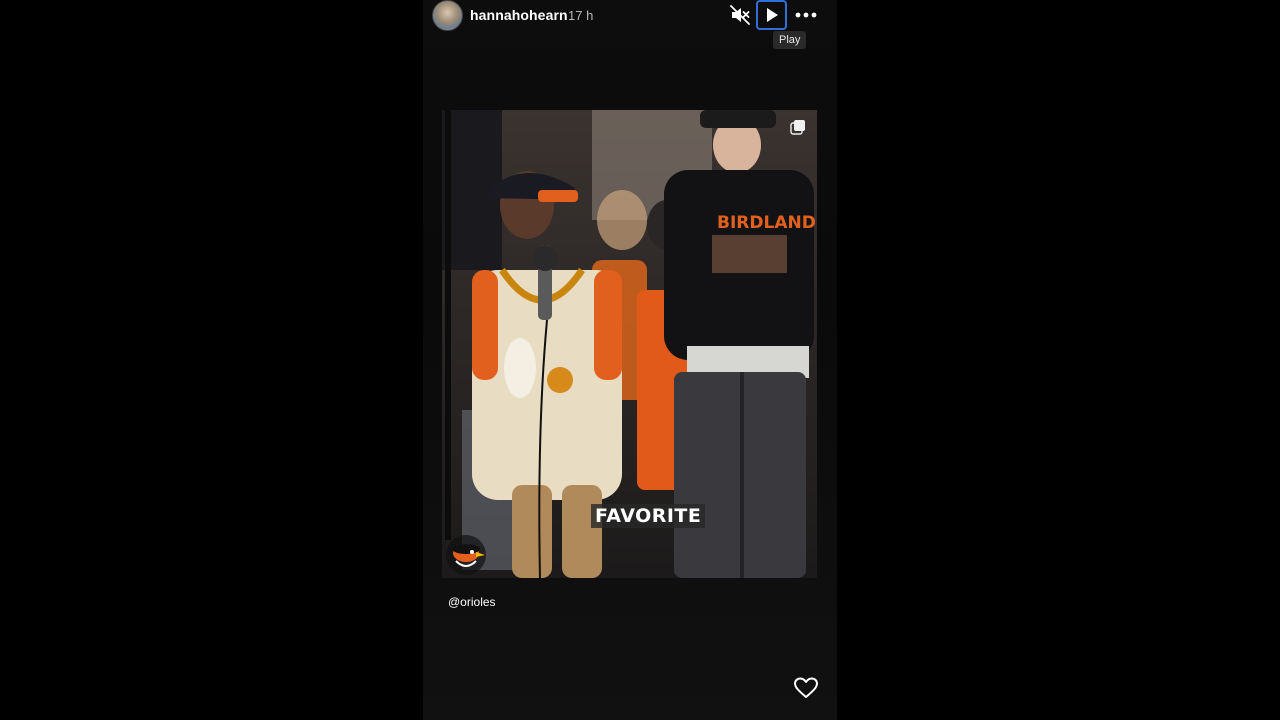 The image size is (1280, 720). I want to click on more-options-button, so click(806, 15).